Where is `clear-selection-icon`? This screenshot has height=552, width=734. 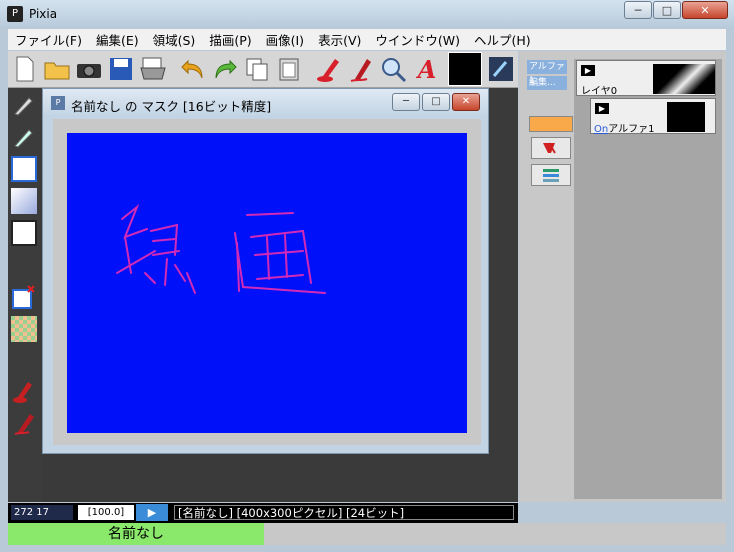
clear-selection-icon is located at coordinates (24, 297).